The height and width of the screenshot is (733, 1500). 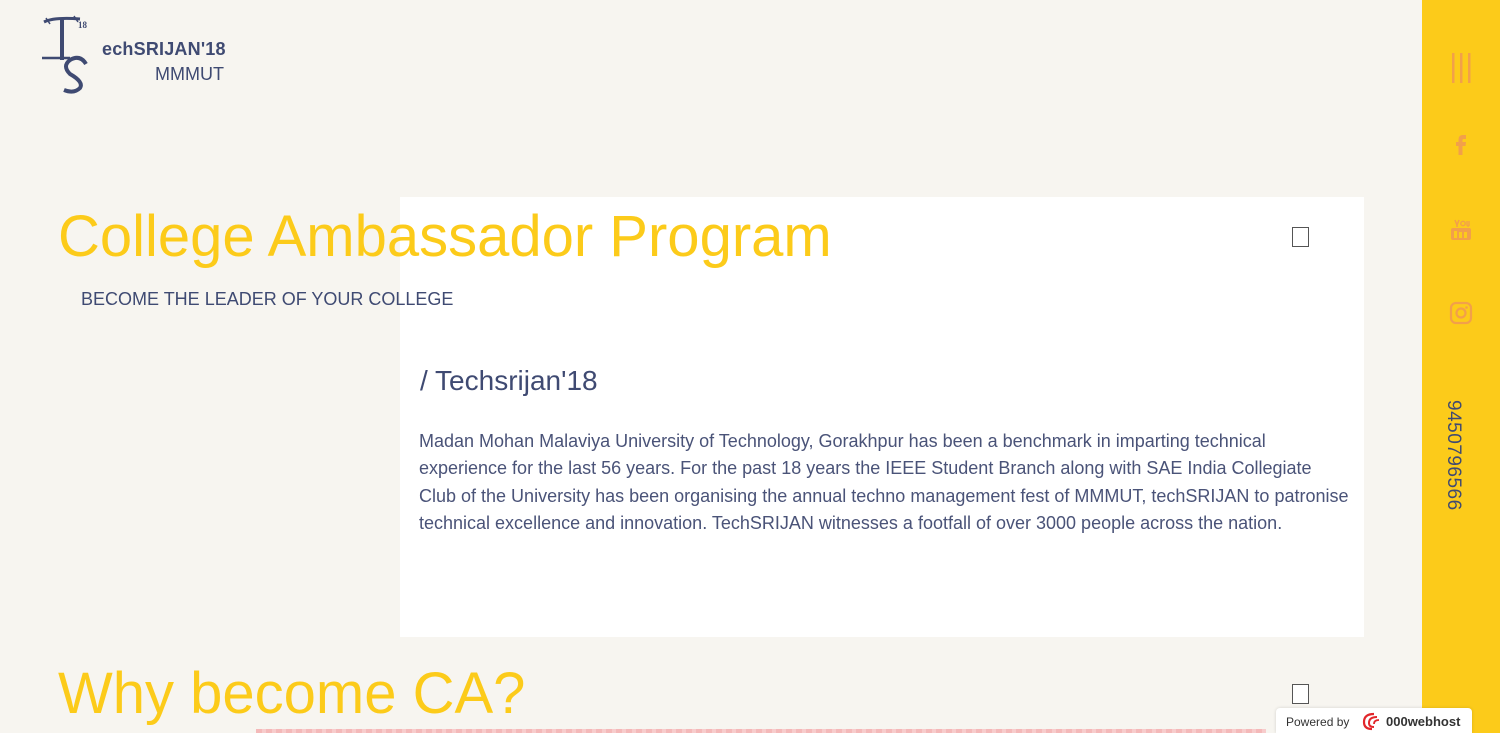 What do you see at coordinates (1461, 230) in the screenshot?
I see `youtube-icon` at bounding box center [1461, 230].